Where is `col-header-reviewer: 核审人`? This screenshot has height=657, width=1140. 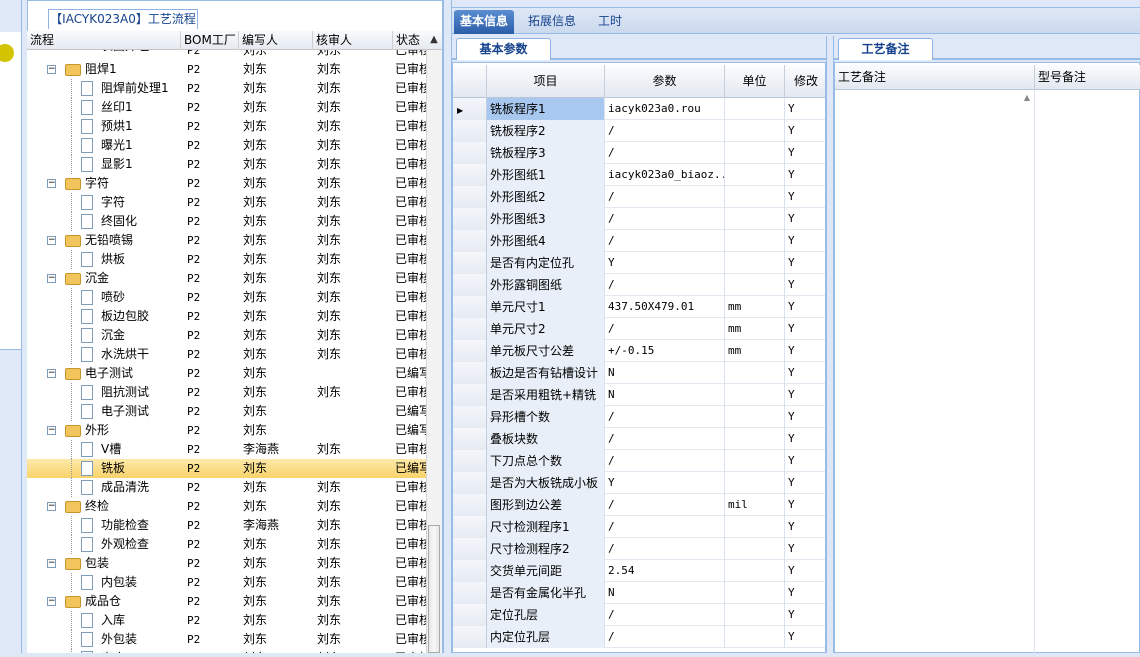
col-header-reviewer: 核审人 is located at coordinates (353, 40).